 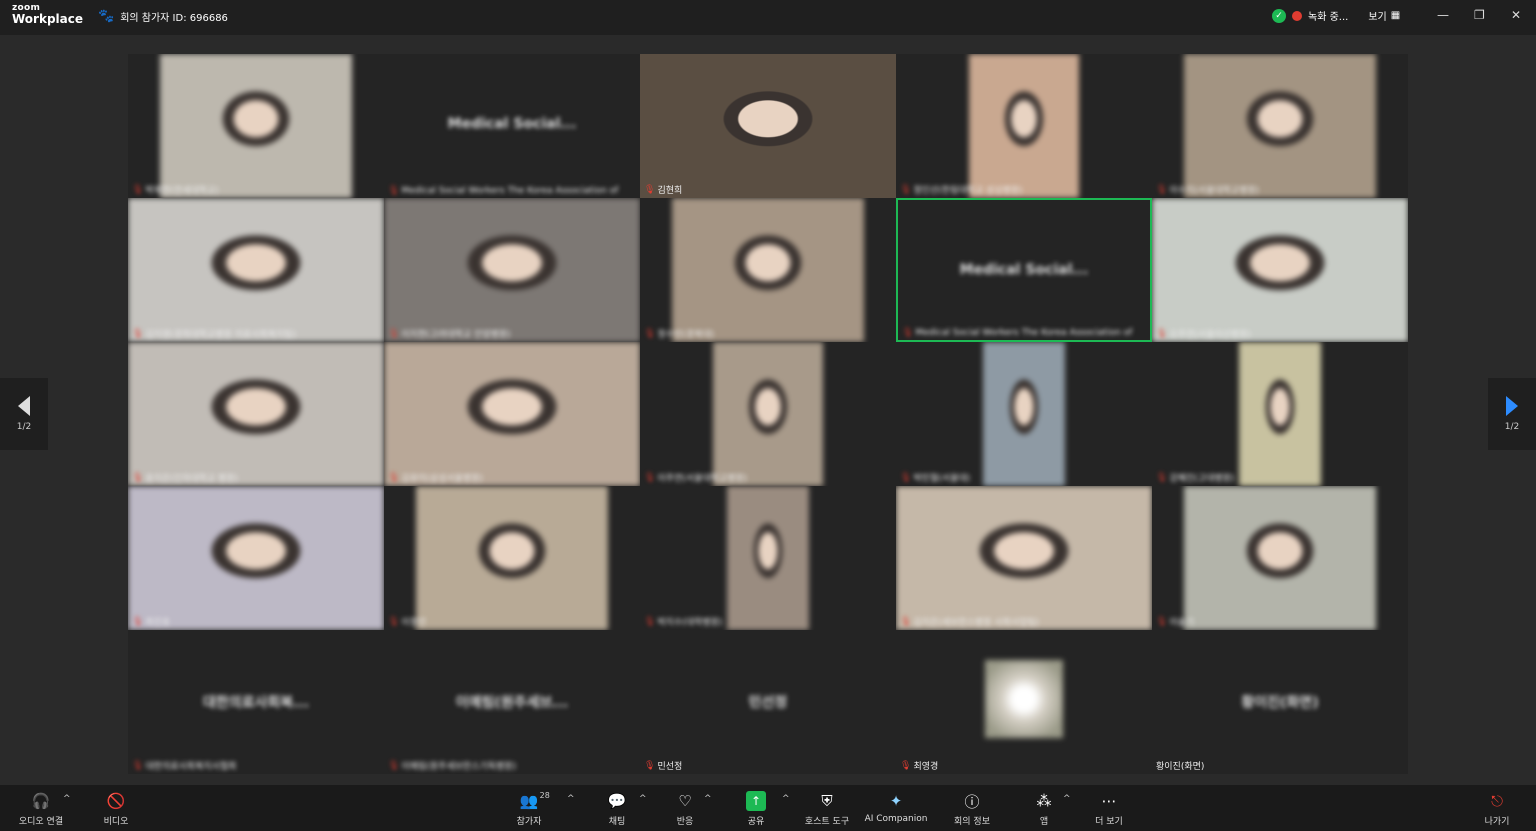 What do you see at coordinates (926, 767) in the screenshot?
I see `participant-name: 최영경` at bounding box center [926, 767].